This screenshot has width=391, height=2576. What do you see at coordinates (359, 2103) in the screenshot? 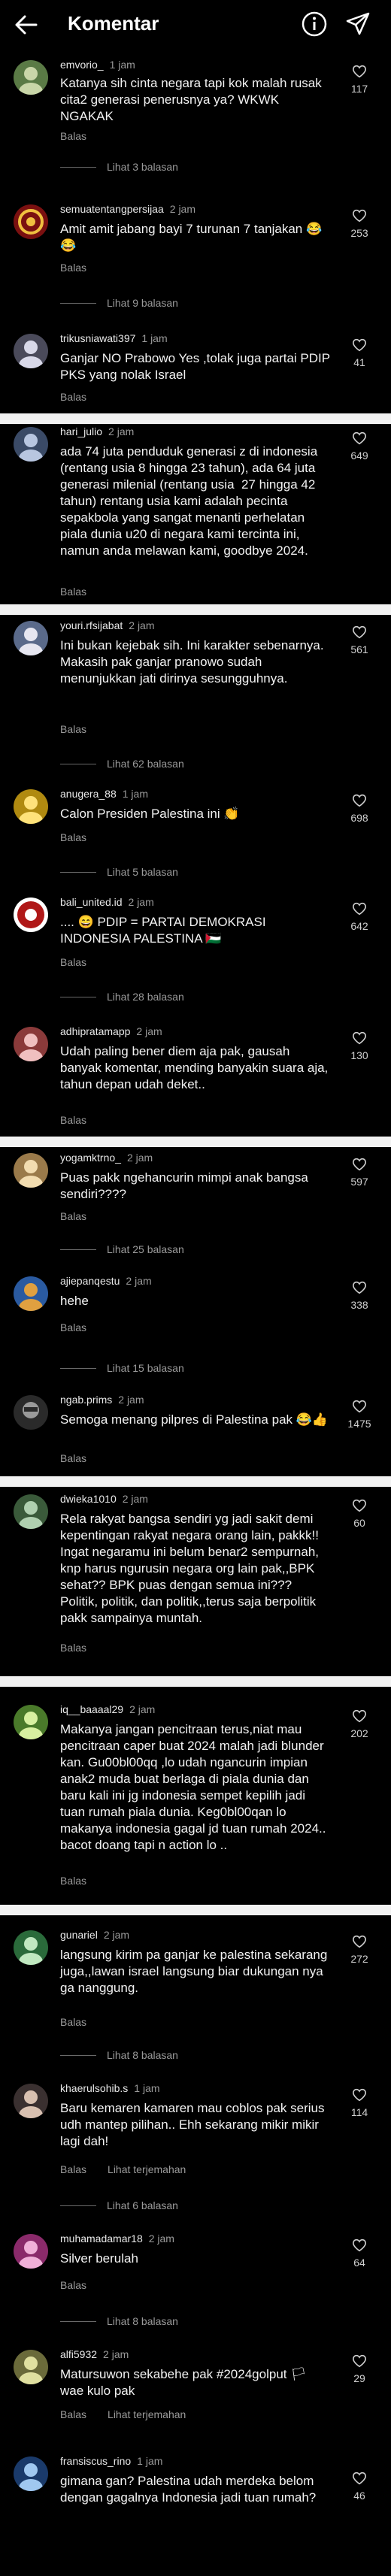
I see `like-control: 114` at bounding box center [359, 2103].